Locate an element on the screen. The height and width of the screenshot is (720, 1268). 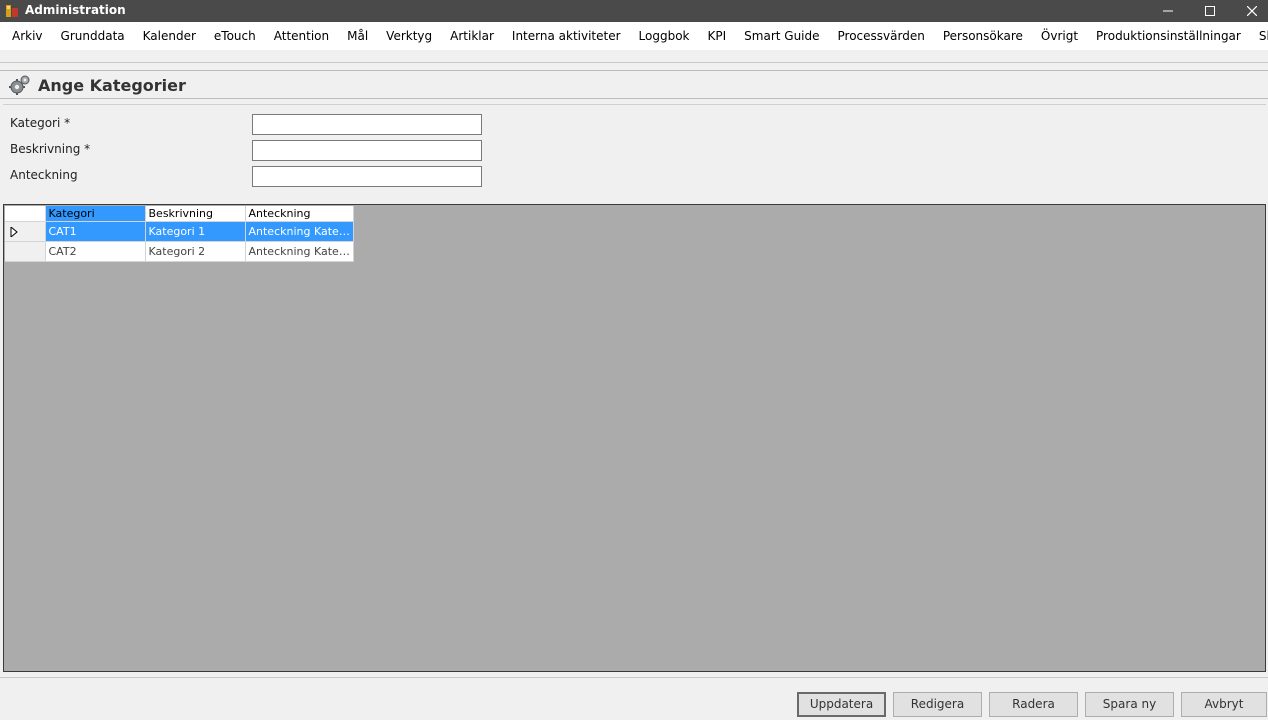
window-title: Administration is located at coordinates (75, 10).